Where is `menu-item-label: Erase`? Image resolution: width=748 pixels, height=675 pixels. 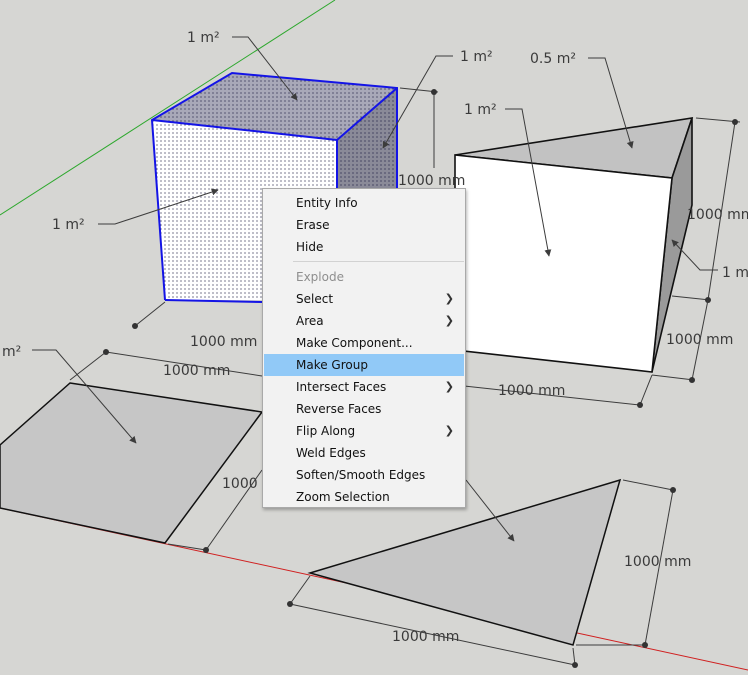
menu-item-label: Erase is located at coordinates (313, 225).